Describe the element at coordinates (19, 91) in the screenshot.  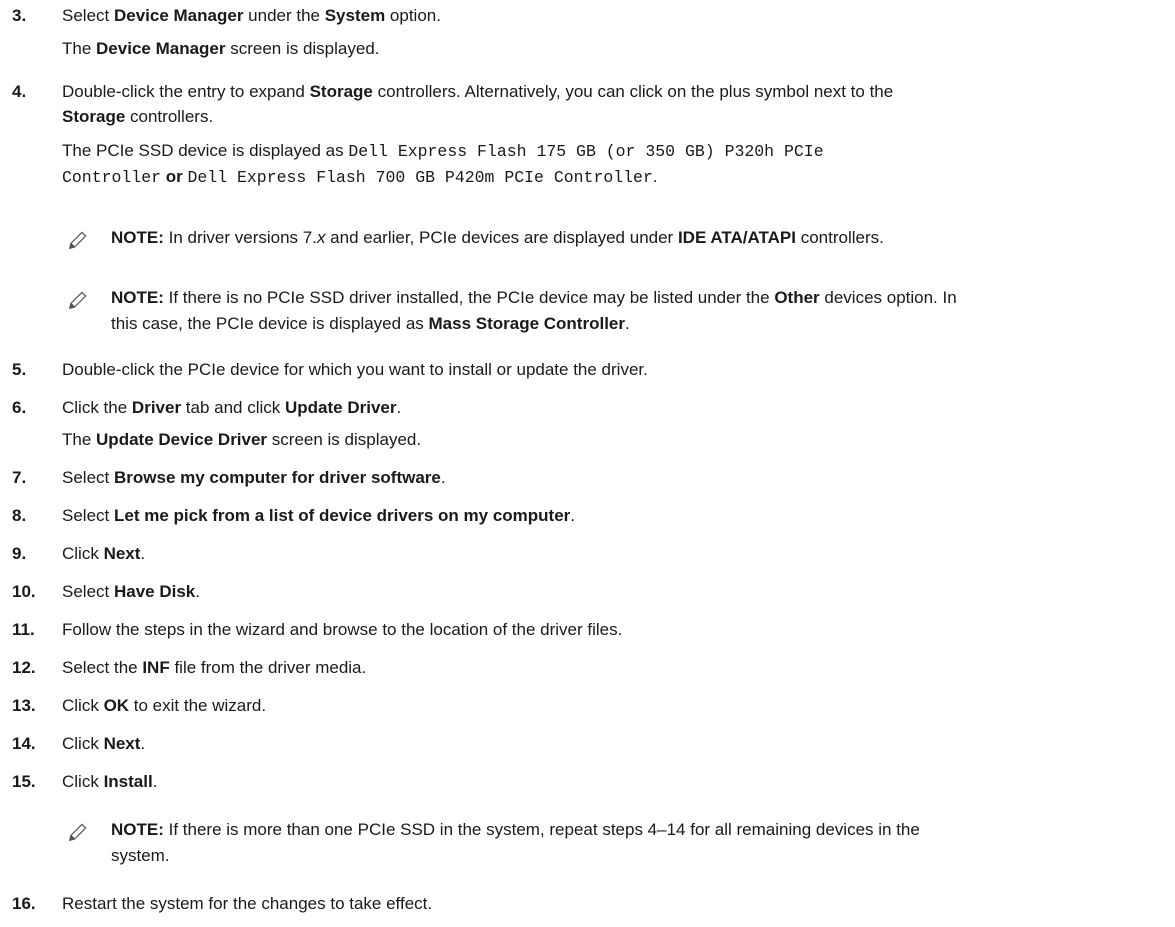
I see `step-number: 4.` at that location.